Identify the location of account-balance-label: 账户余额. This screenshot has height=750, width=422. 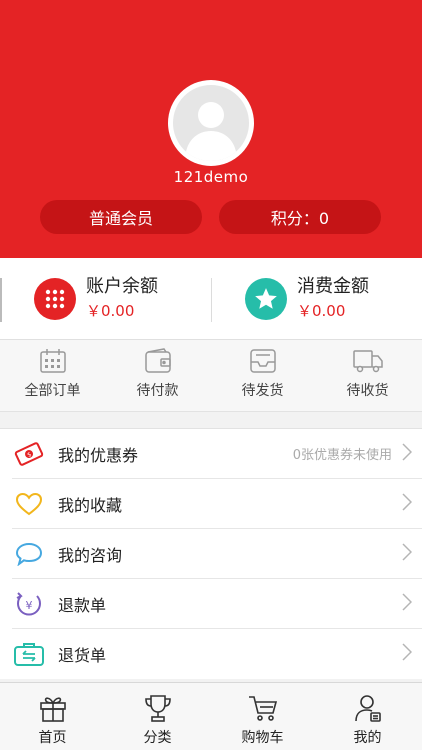
(122, 286).